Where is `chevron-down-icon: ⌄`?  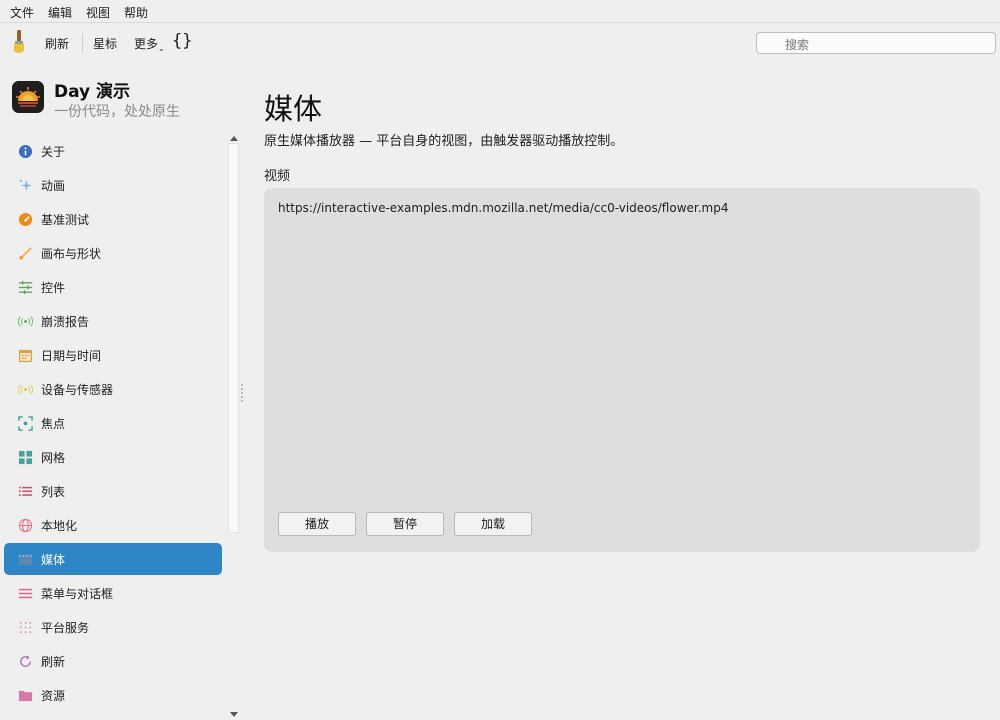 chevron-down-icon: ⌄ is located at coordinates (161, 48).